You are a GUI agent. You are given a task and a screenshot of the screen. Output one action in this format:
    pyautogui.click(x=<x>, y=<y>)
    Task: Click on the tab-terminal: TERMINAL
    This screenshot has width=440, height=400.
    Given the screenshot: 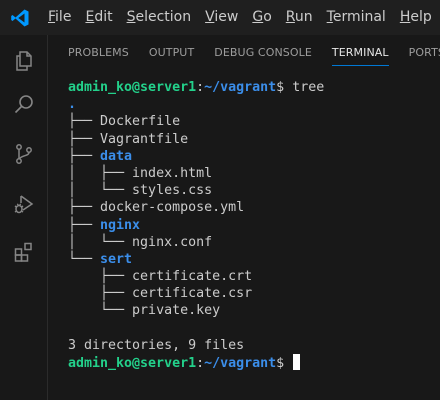 What is the action you would take?
    pyautogui.click(x=360, y=52)
    